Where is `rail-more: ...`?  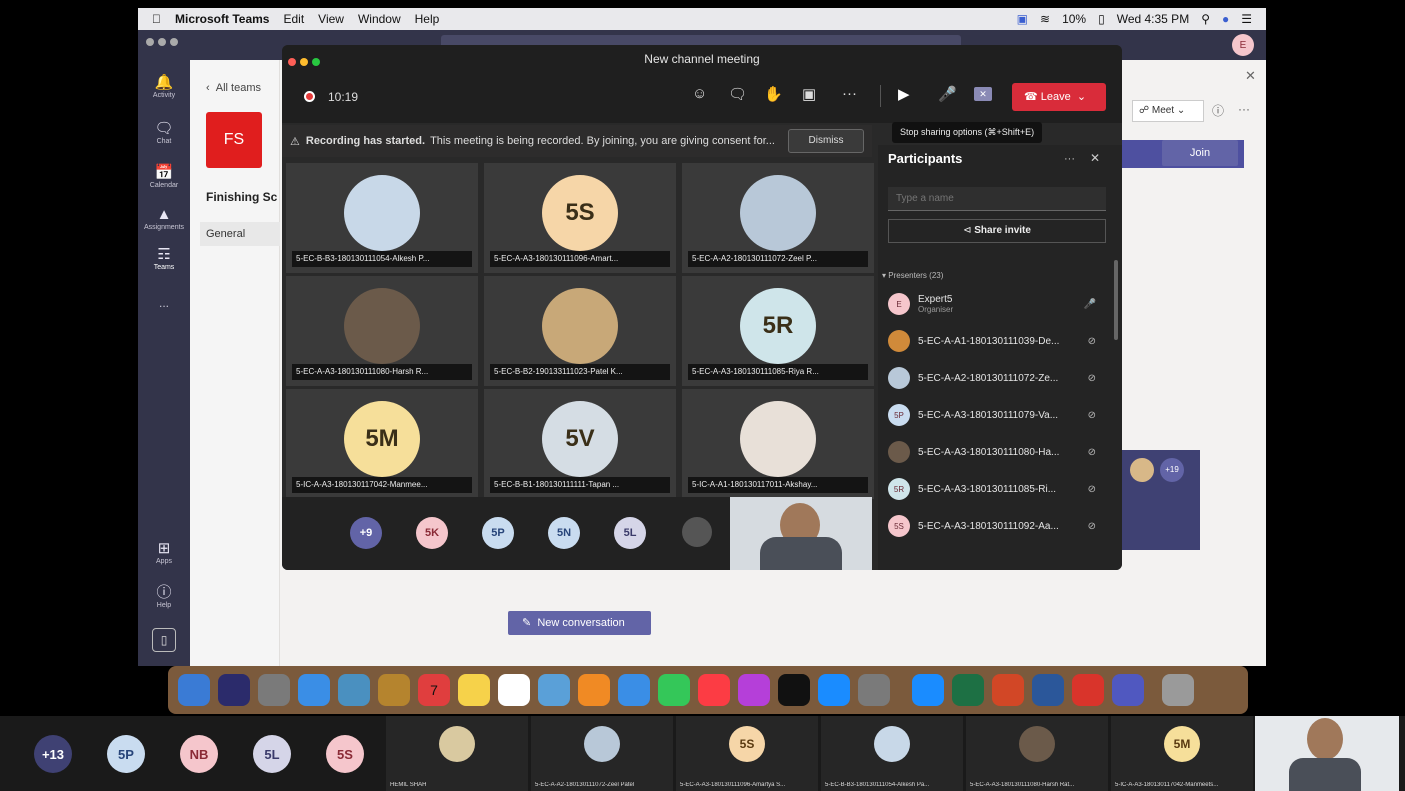
rail-more: ... is located at coordinates (164, 303).